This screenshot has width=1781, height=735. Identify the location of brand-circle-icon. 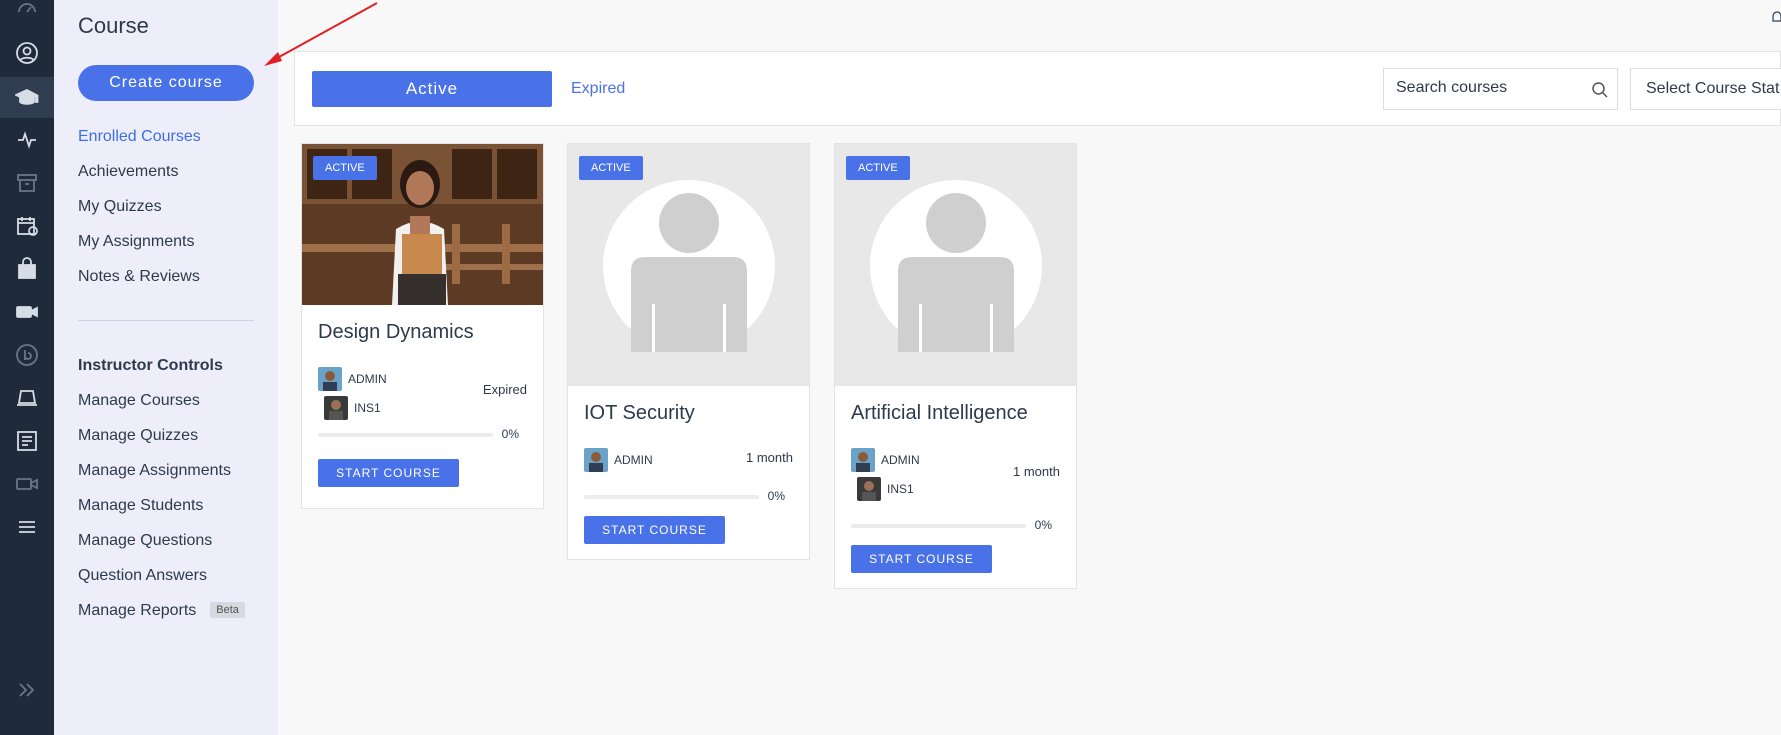
(27, 355).